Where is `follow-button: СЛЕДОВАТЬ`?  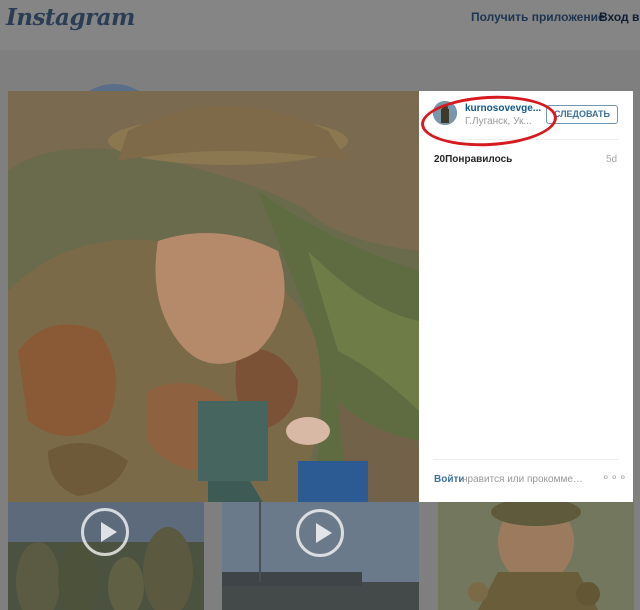 follow-button: СЛЕДОВАТЬ is located at coordinates (582, 114).